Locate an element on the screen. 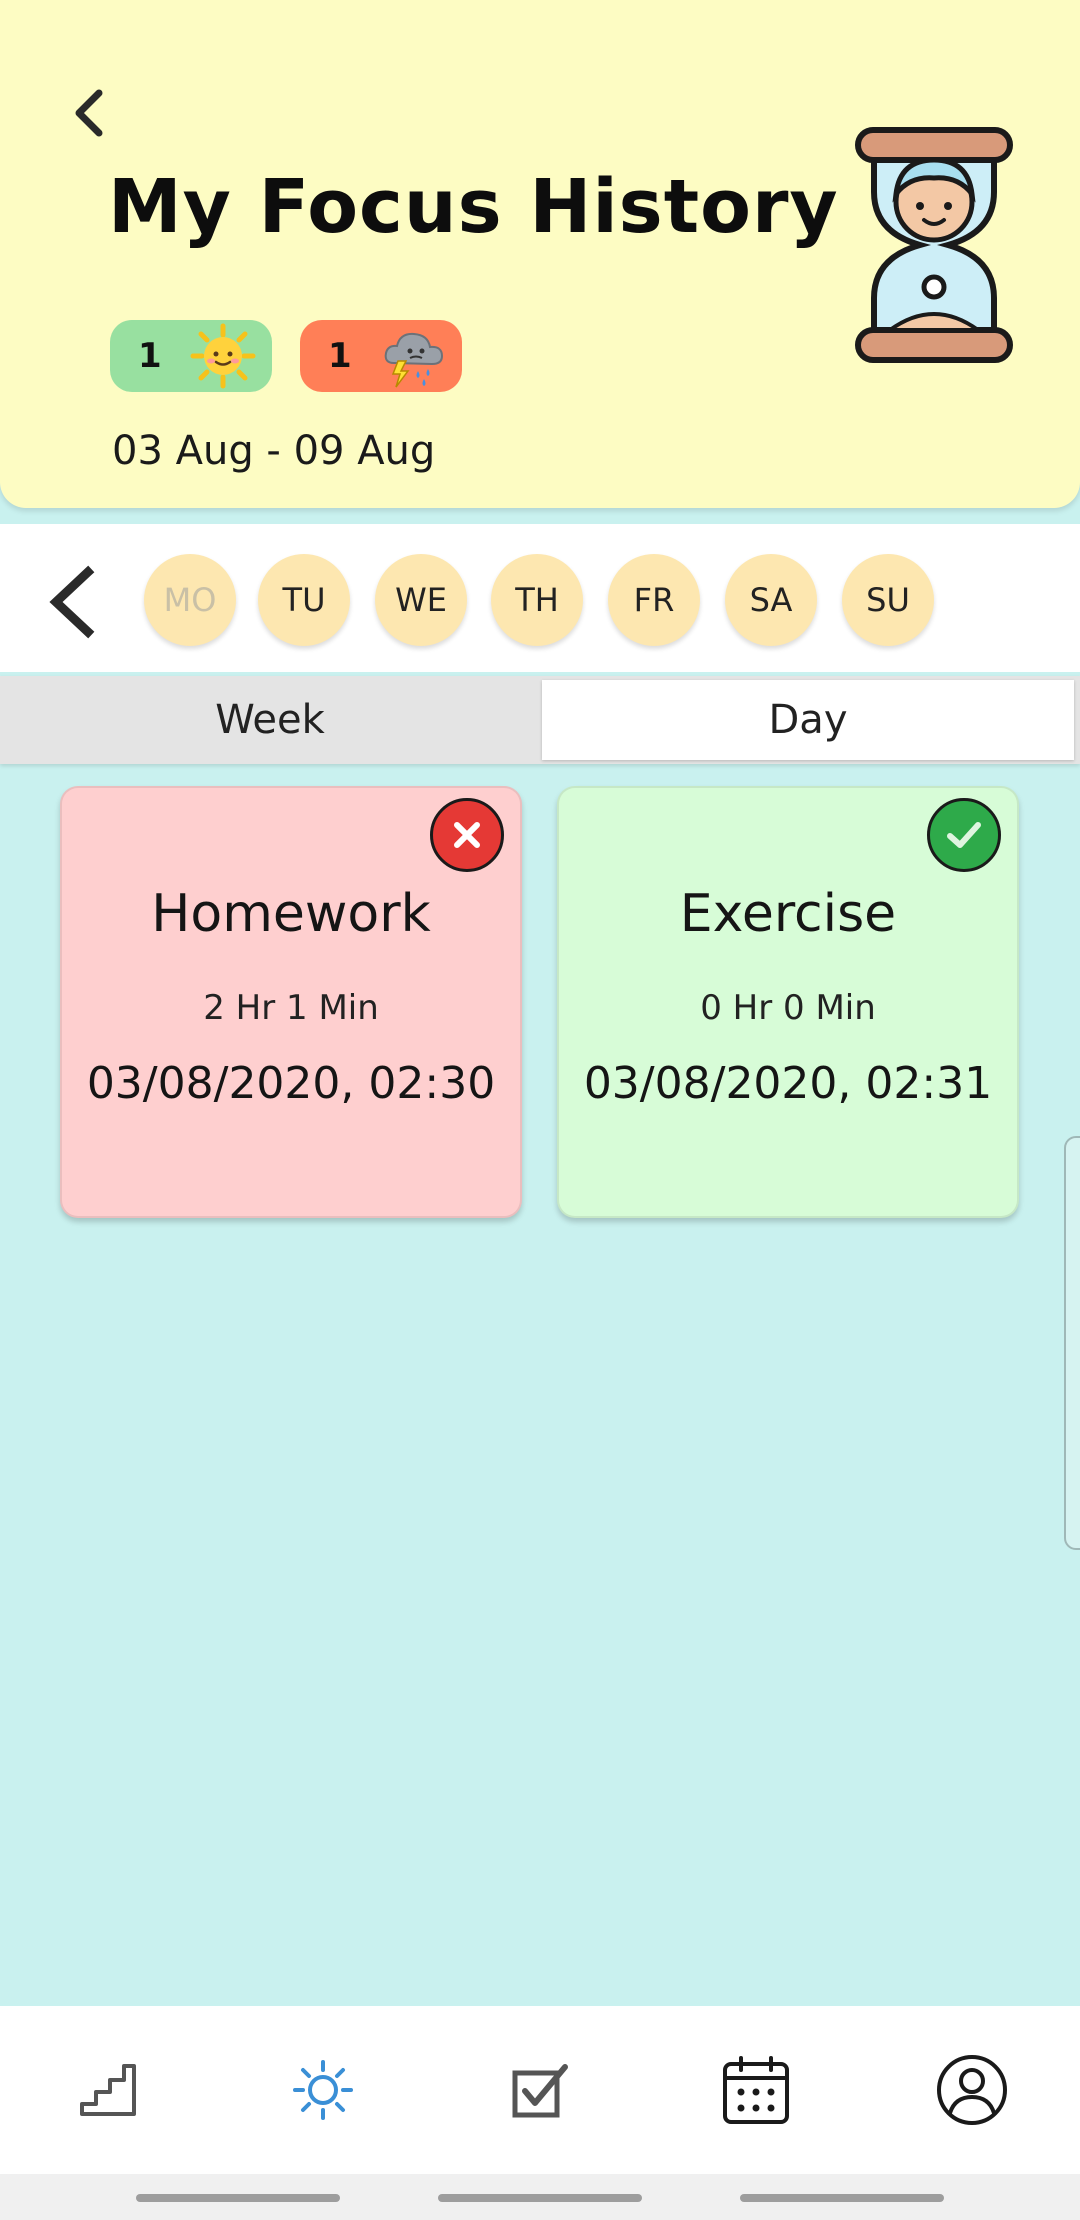 The image size is (1080, 2220). day-sa: SA is located at coordinates (771, 600).